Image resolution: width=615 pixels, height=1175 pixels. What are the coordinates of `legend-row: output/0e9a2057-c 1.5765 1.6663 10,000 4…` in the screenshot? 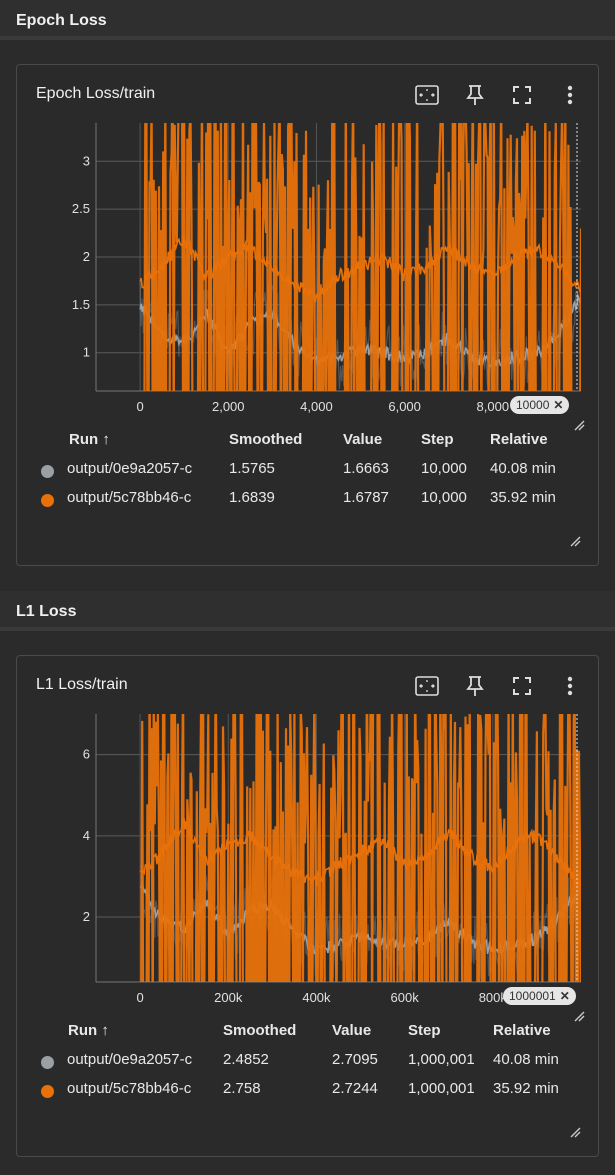 It's located at (308, 472).